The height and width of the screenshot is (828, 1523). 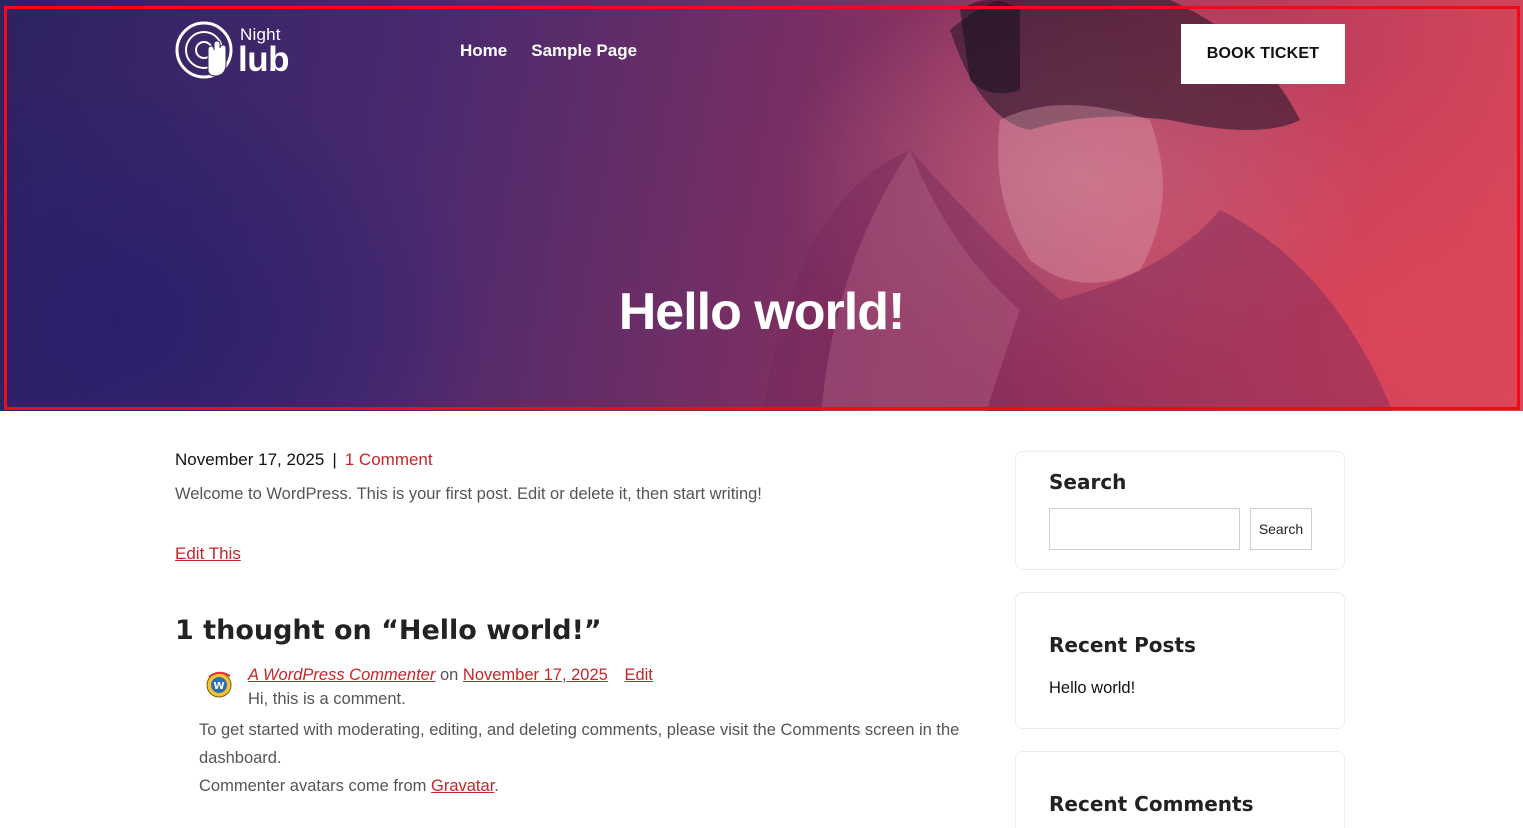 I want to click on recent-posts-widget: Recent Posts Hello world!, so click(x=1180, y=660).